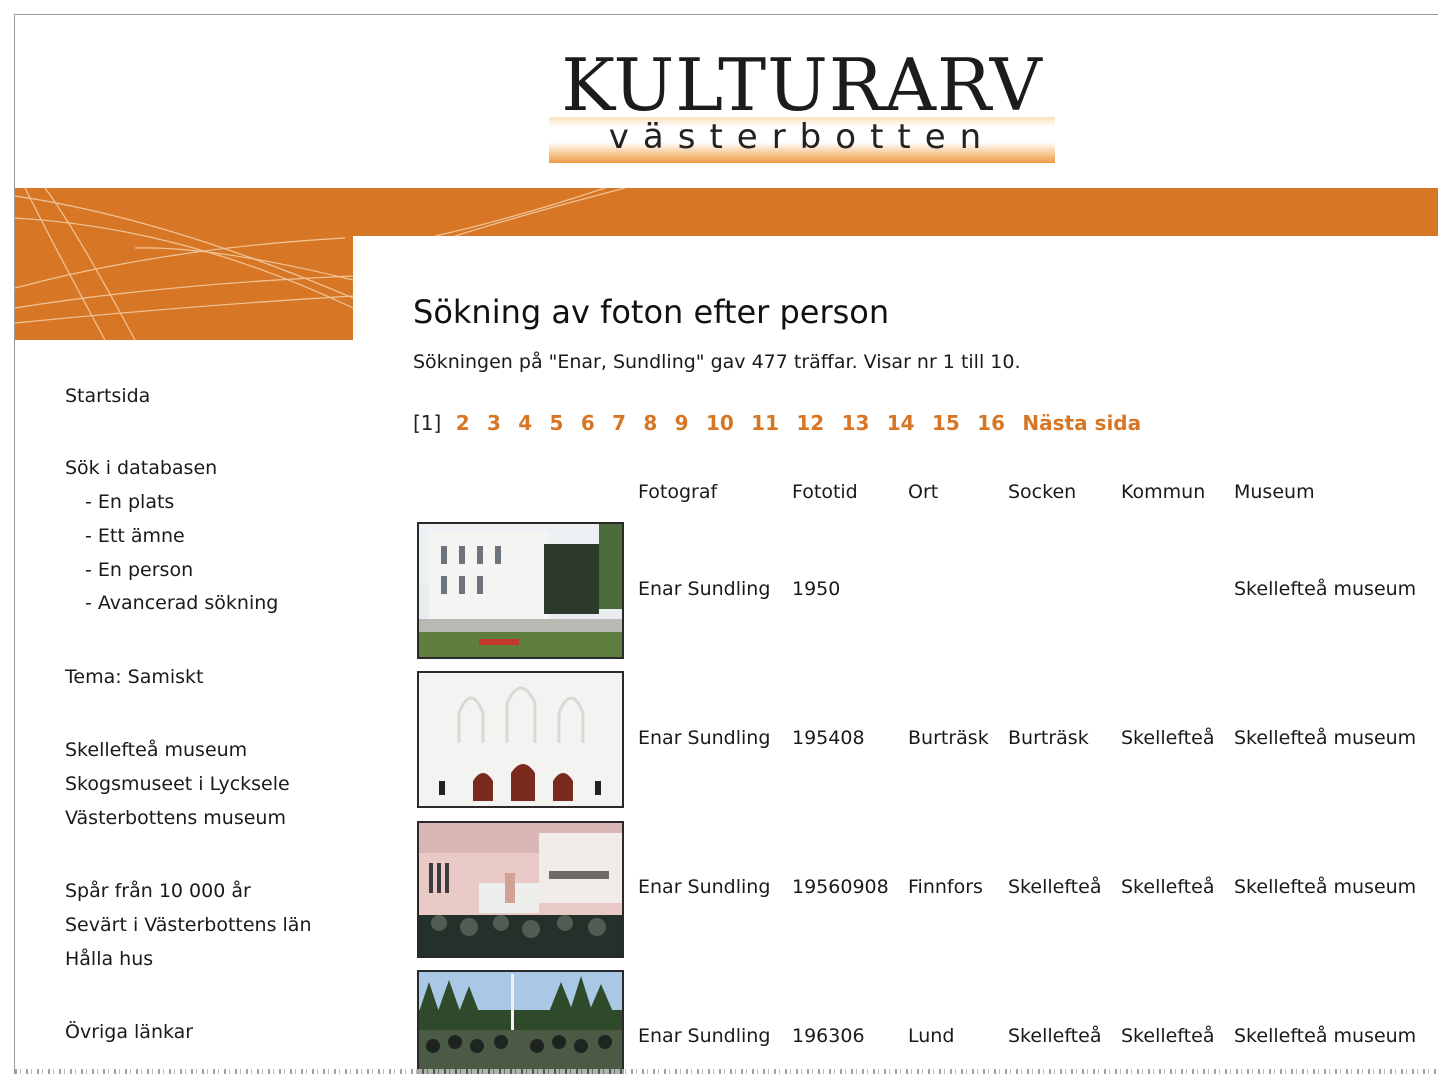 This screenshot has height=1074, width=1438. Describe the element at coordinates (109, 959) in the screenshot. I see `sidebar-item-halla-hus: Hålla hus` at that location.